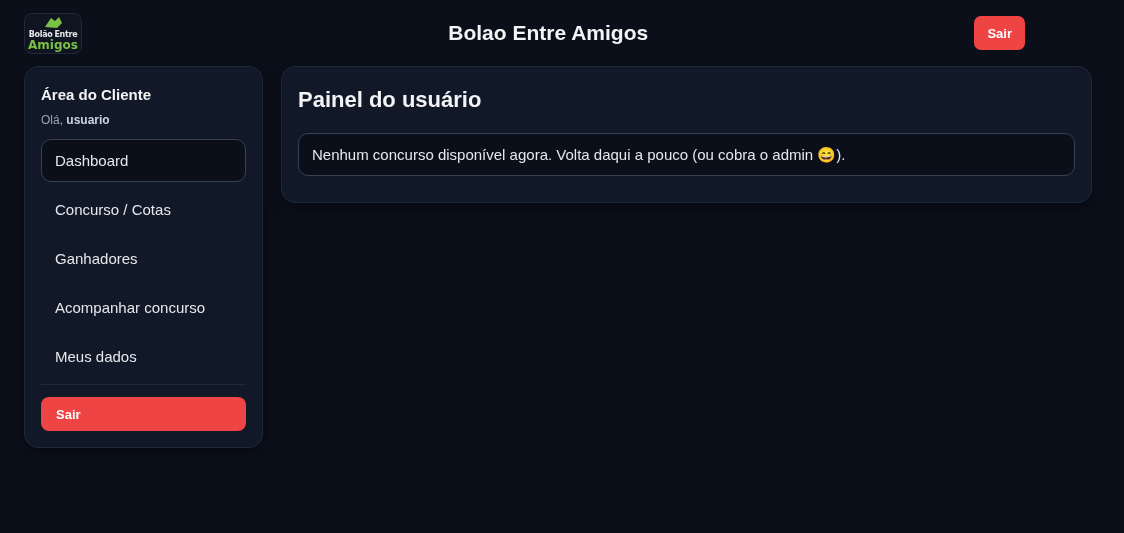 The image size is (1124, 533). What do you see at coordinates (390, 100) in the screenshot?
I see `panel-title: Painel do usuário` at bounding box center [390, 100].